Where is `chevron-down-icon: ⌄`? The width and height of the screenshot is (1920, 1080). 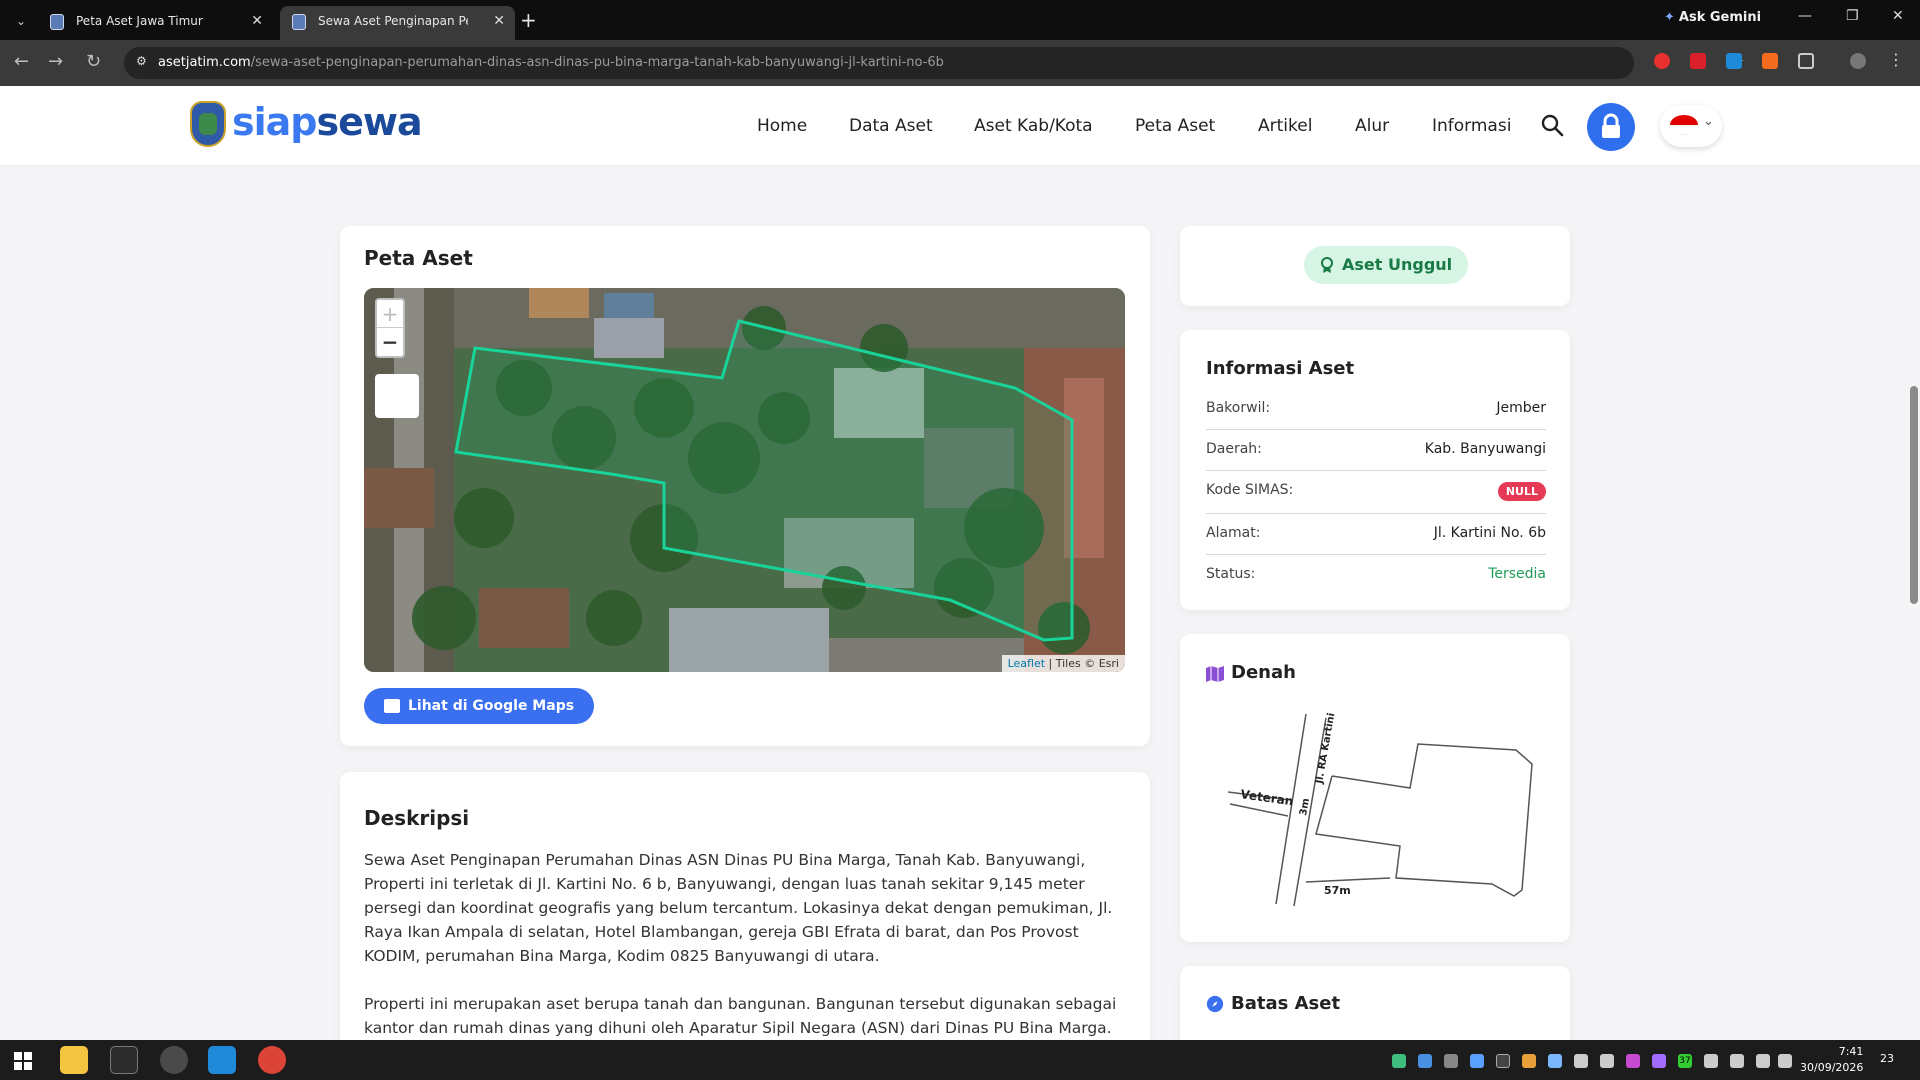 chevron-down-icon: ⌄ is located at coordinates (1708, 121).